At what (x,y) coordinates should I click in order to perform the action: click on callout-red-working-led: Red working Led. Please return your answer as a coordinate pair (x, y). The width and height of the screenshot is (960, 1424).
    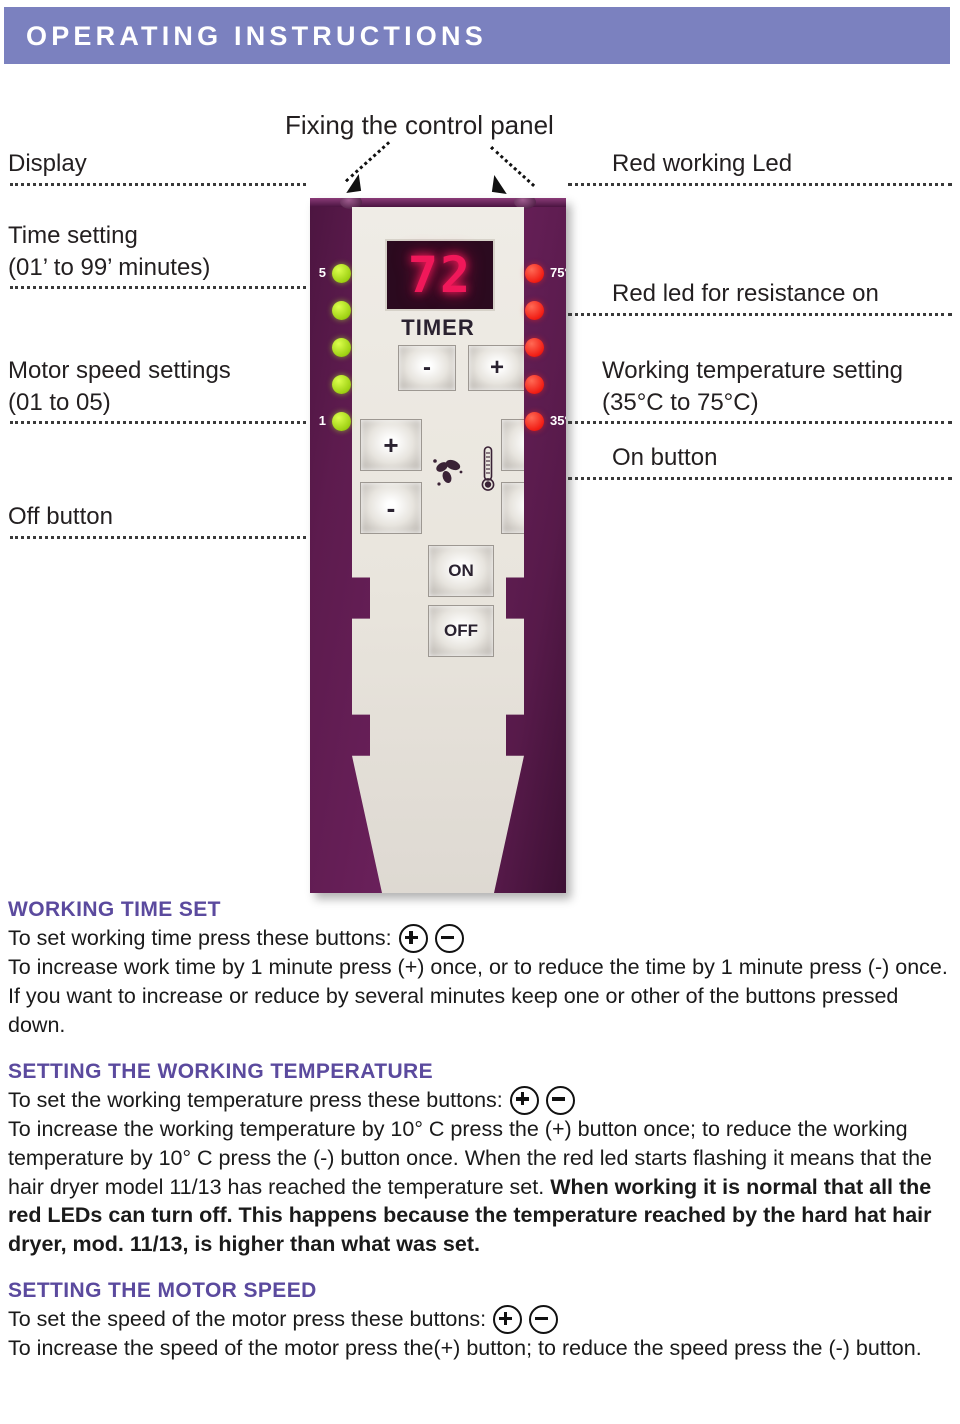
    Looking at the image, I should click on (702, 164).